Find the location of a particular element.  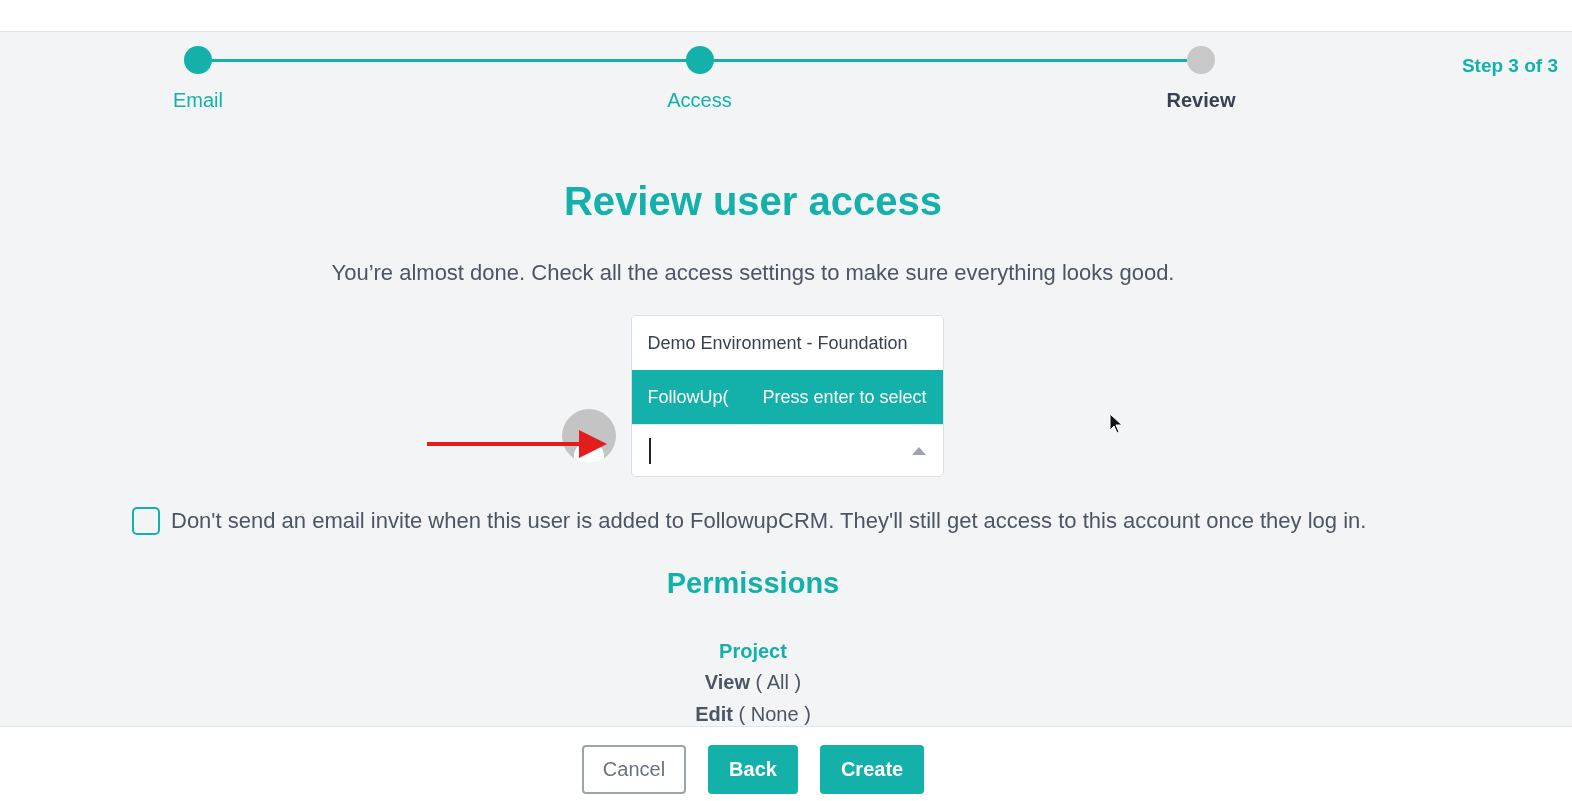

page-title: Review user access is located at coordinates (752, 201).